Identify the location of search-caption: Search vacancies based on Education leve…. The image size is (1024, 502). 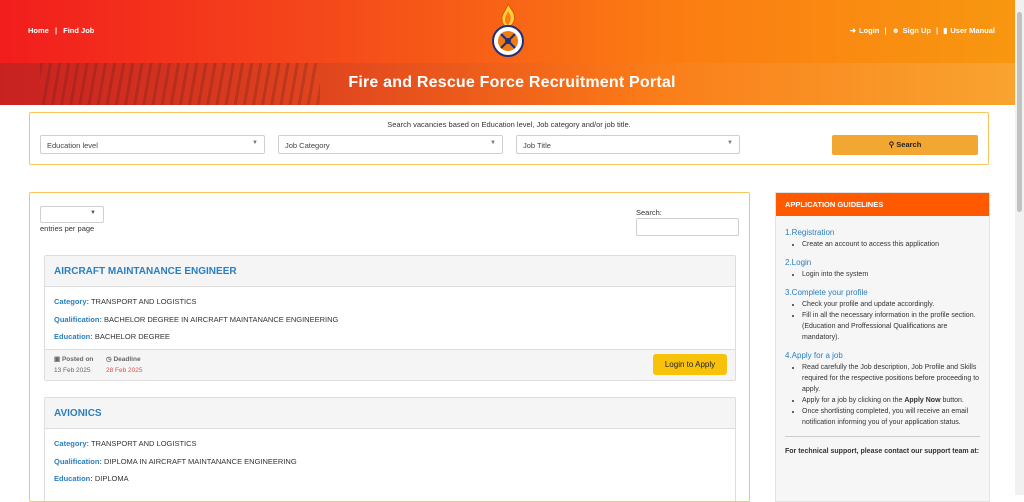
(509, 124).